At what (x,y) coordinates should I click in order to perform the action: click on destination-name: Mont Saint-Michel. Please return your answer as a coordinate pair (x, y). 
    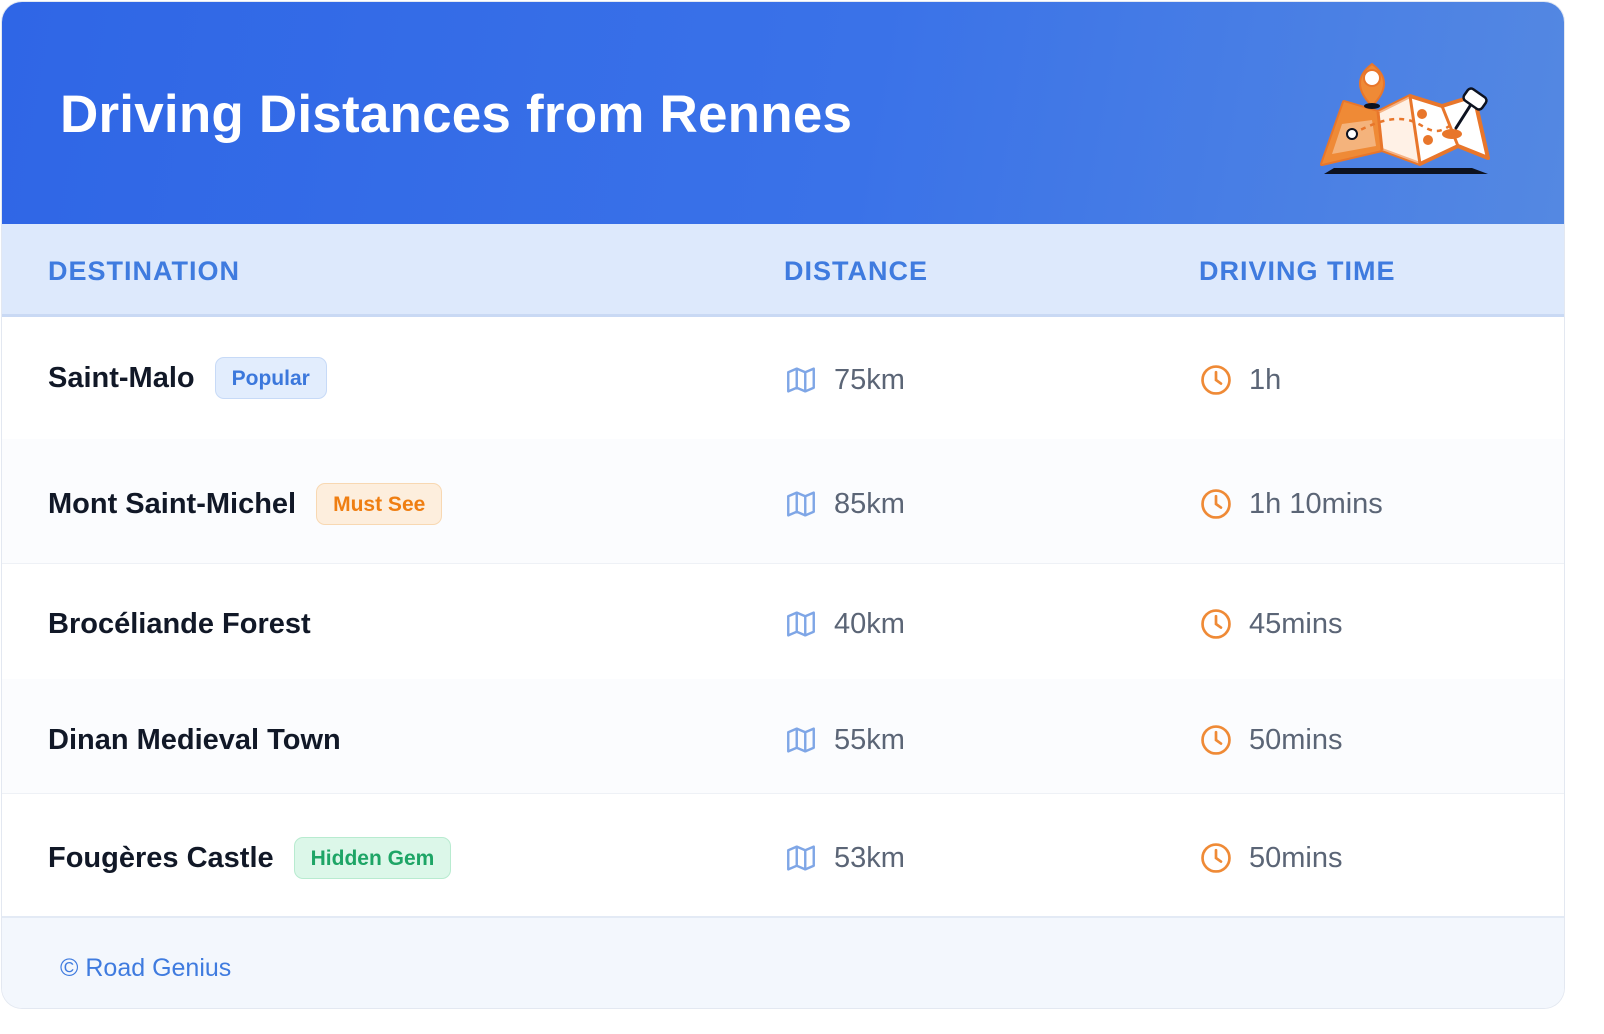
    Looking at the image, I should click on (172, 503).